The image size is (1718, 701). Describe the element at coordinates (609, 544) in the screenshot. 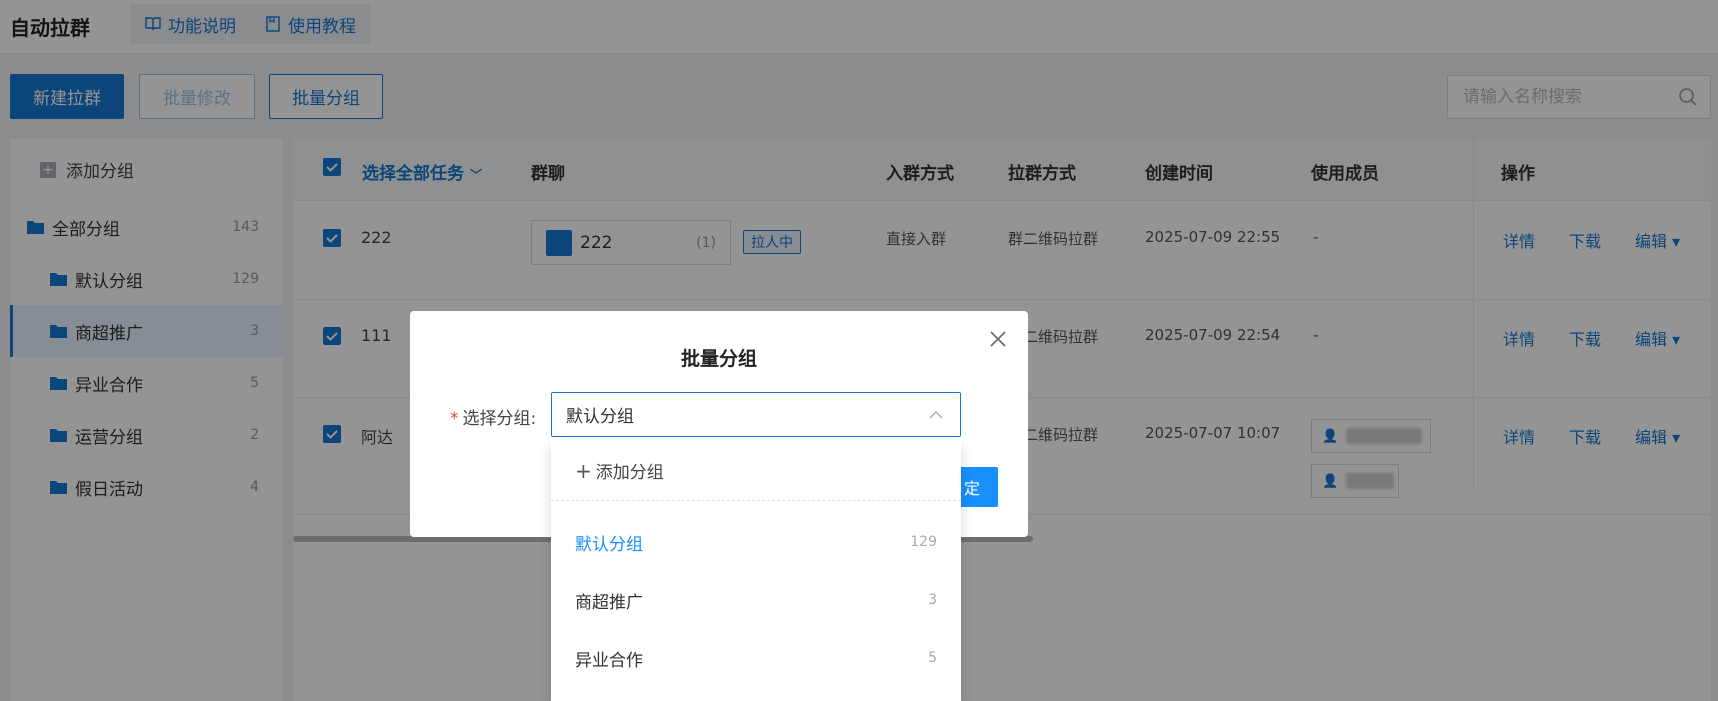

I see `dropdown-option-label: 默认分组` at that location.